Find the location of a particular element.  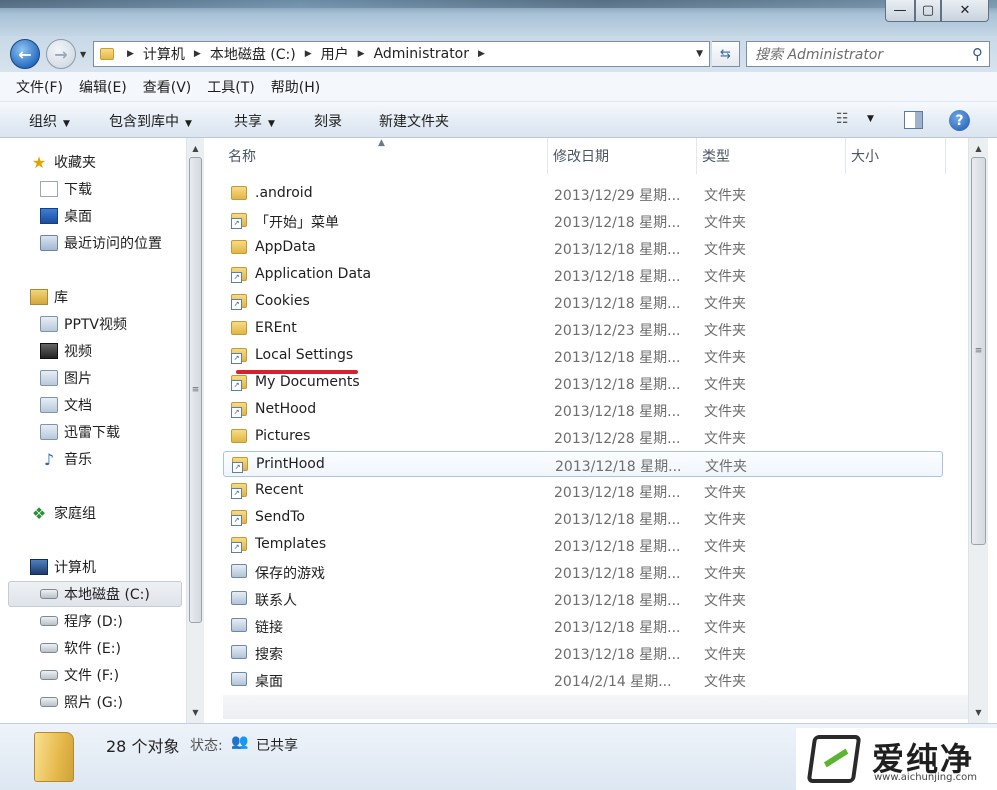

sidebar-item-music: ♪ 音乐 is located at coordinates (66, 459).